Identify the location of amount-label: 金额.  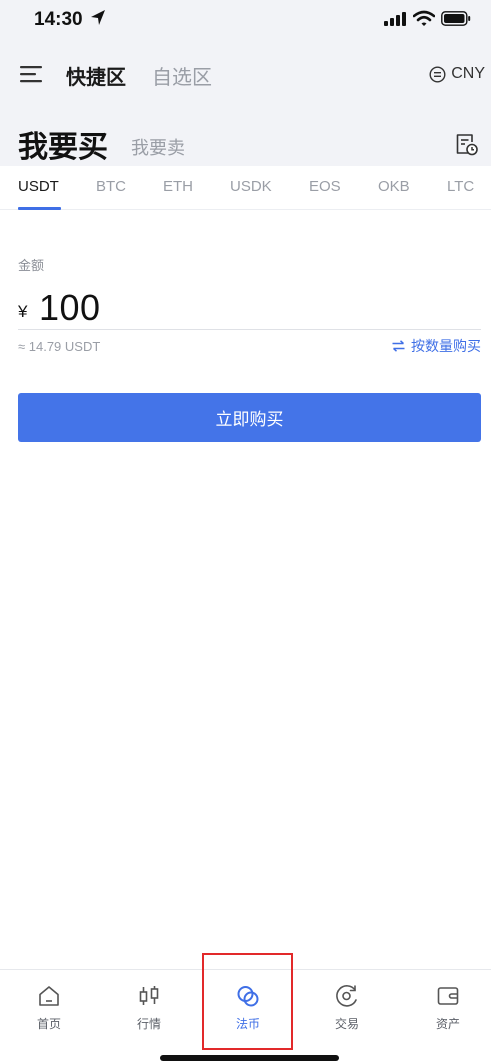
(31, 265).